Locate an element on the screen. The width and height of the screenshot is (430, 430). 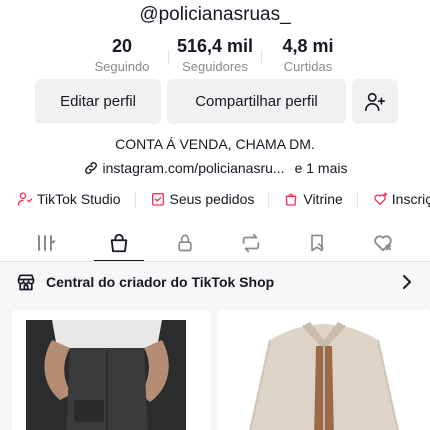
stat-likes: 4,8 mi Curtidas is located at coordinates (308, 55).